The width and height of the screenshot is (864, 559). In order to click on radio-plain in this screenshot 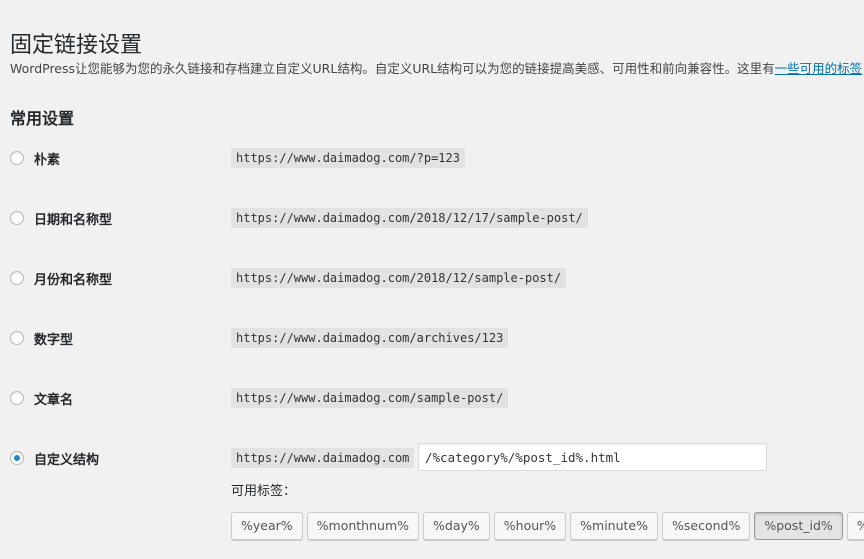, I will do `click(17, 158)`.